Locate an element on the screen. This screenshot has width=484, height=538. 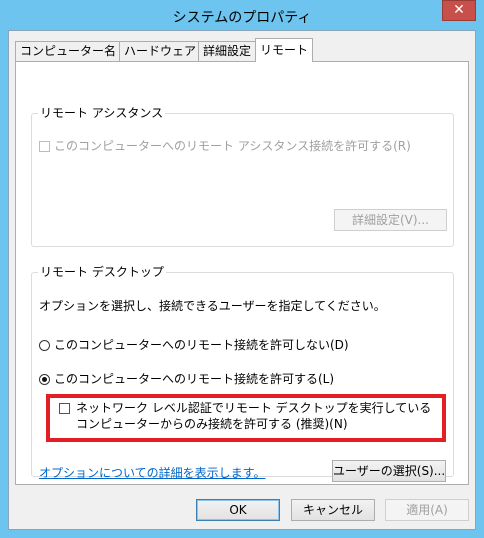
remote-assistance-checkbox-row: このコンピューターへのリモート アシスタンス接続を許可する(R) is located at coordinates (225, 146).